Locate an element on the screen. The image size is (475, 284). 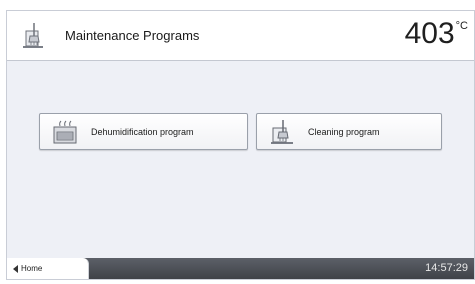
cleaning-program-label: Cleaning program is located at coordinates (344, 131).